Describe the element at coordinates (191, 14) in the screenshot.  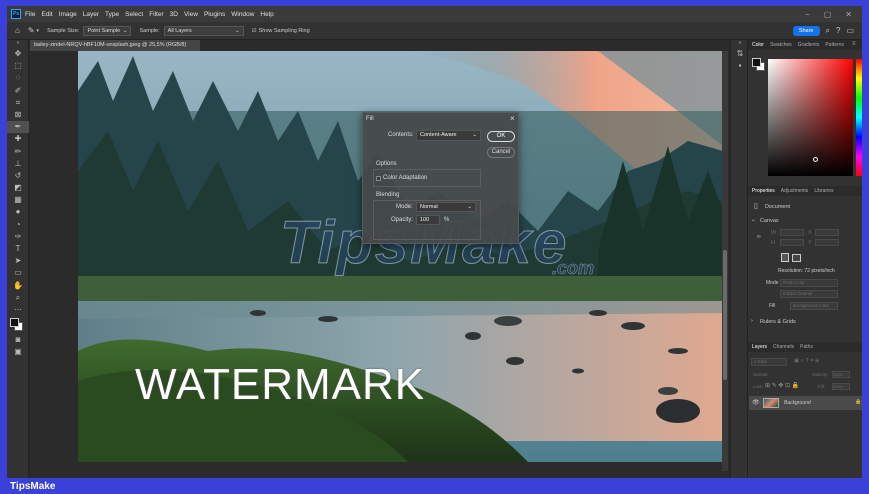
I see `menu-view: View` at that location.